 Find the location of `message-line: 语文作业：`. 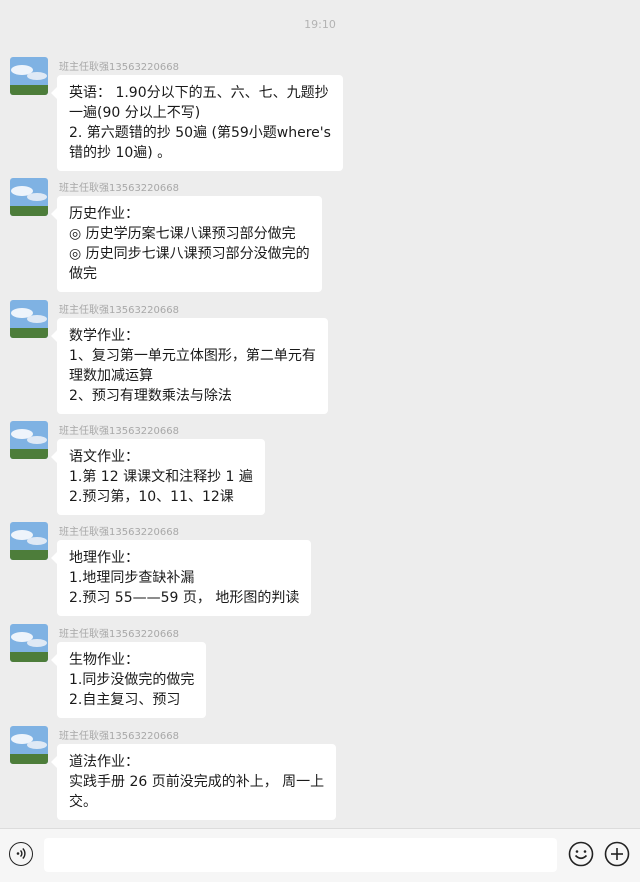

message-line: 语文作业： is located at coordinates (104, 457).